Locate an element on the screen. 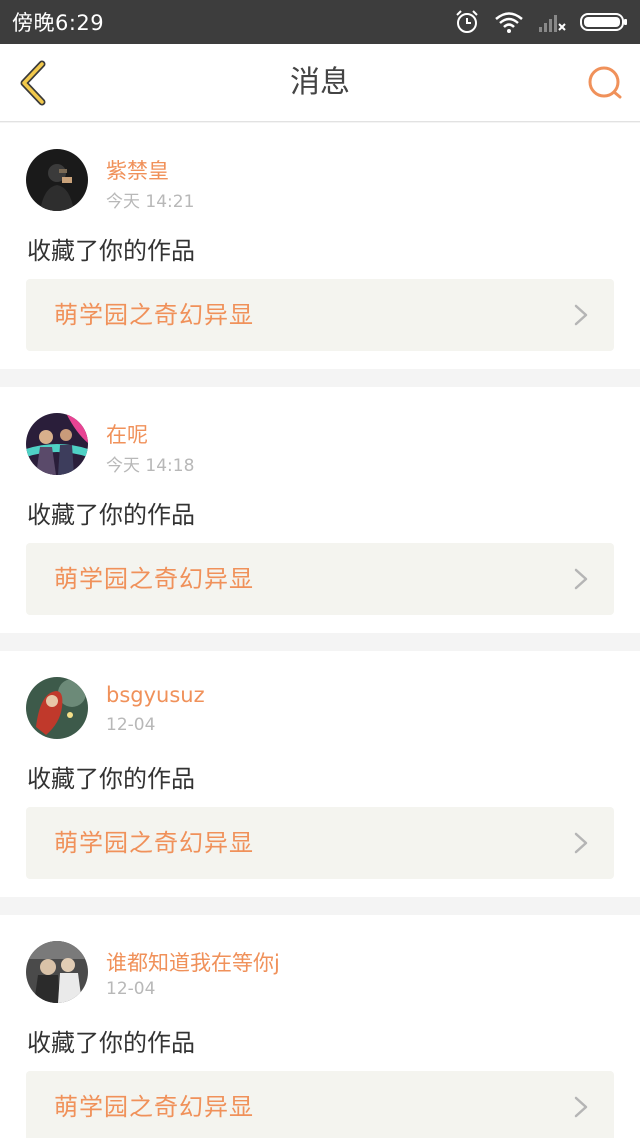  username: bsgyusuz is located at coordinates (155, 695).